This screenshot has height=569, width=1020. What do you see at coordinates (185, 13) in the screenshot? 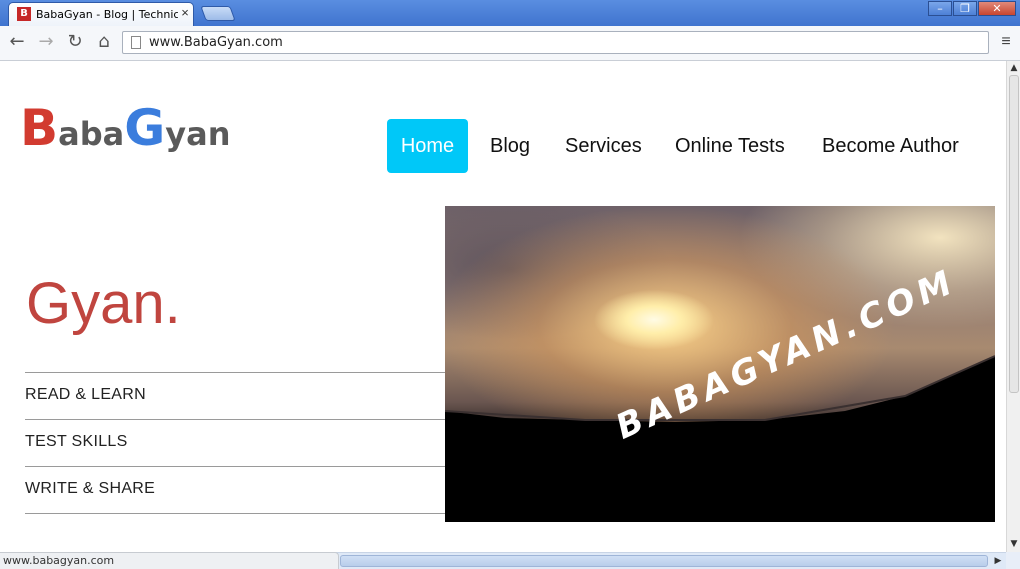
I see `tab-close-icon: ×` at bounding box center [185, 13].